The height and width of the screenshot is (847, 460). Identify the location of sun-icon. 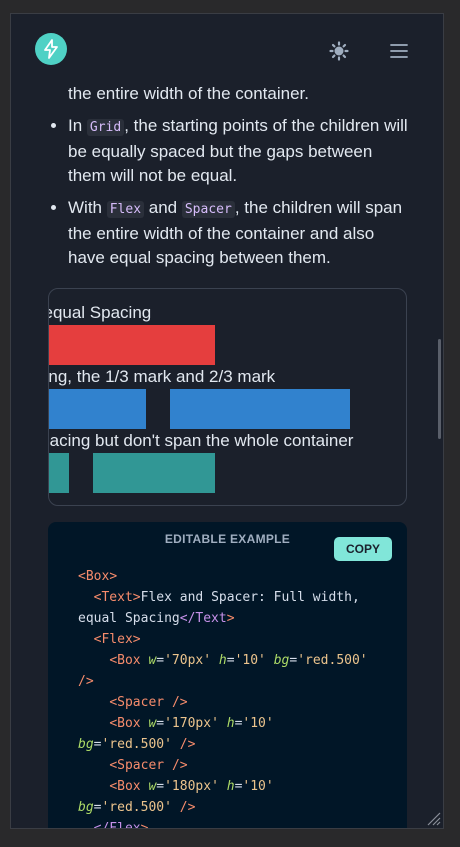
(339, 51).